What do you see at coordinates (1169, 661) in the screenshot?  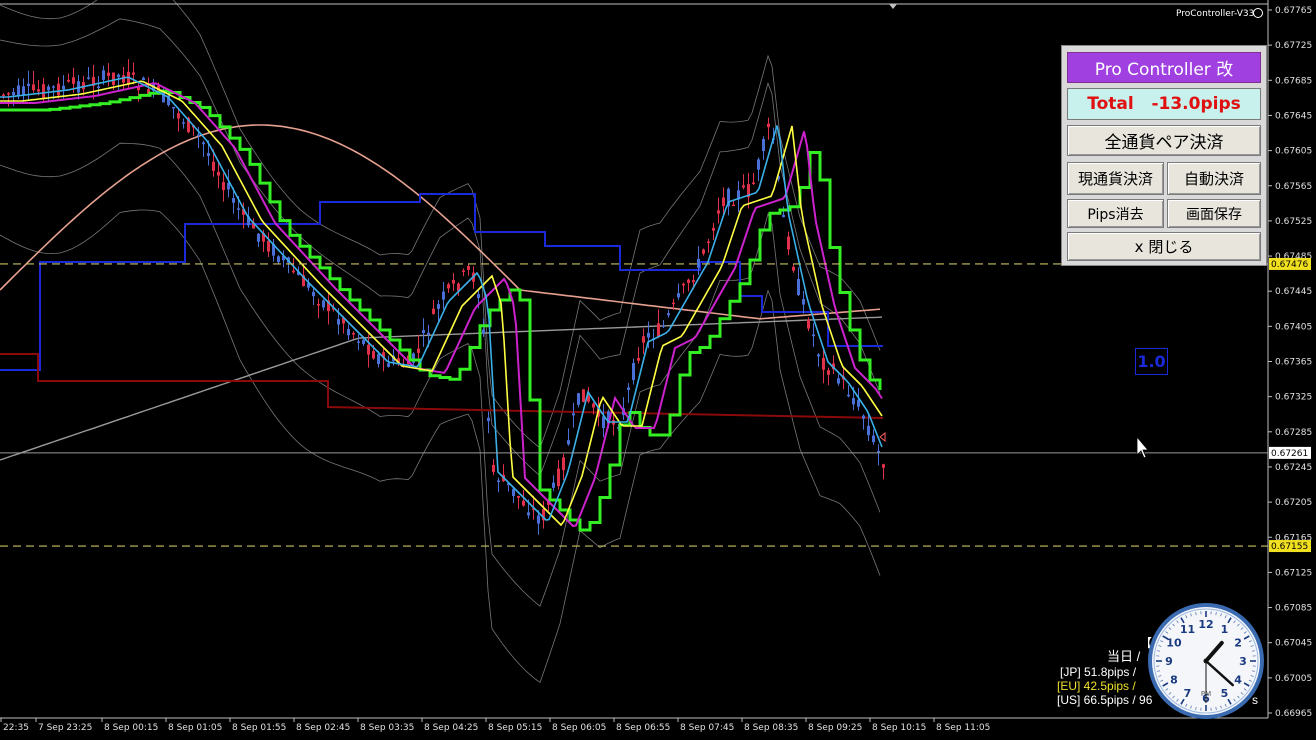 I see `clock-numeral: 9` at bounding box center [1169, 661].